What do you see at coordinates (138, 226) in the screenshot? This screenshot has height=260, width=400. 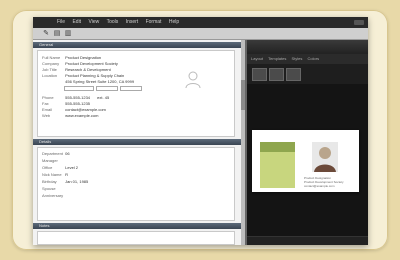 I see `section-header-notes: Notes` at bounding box center [138, 226].